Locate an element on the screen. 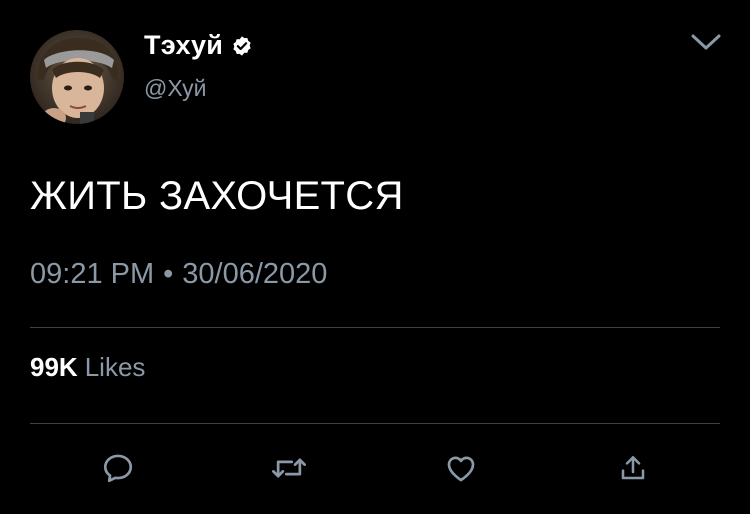 The height and width of the screenshot is (514, 750). share-upload-icon is located at coordinates (633, 468).